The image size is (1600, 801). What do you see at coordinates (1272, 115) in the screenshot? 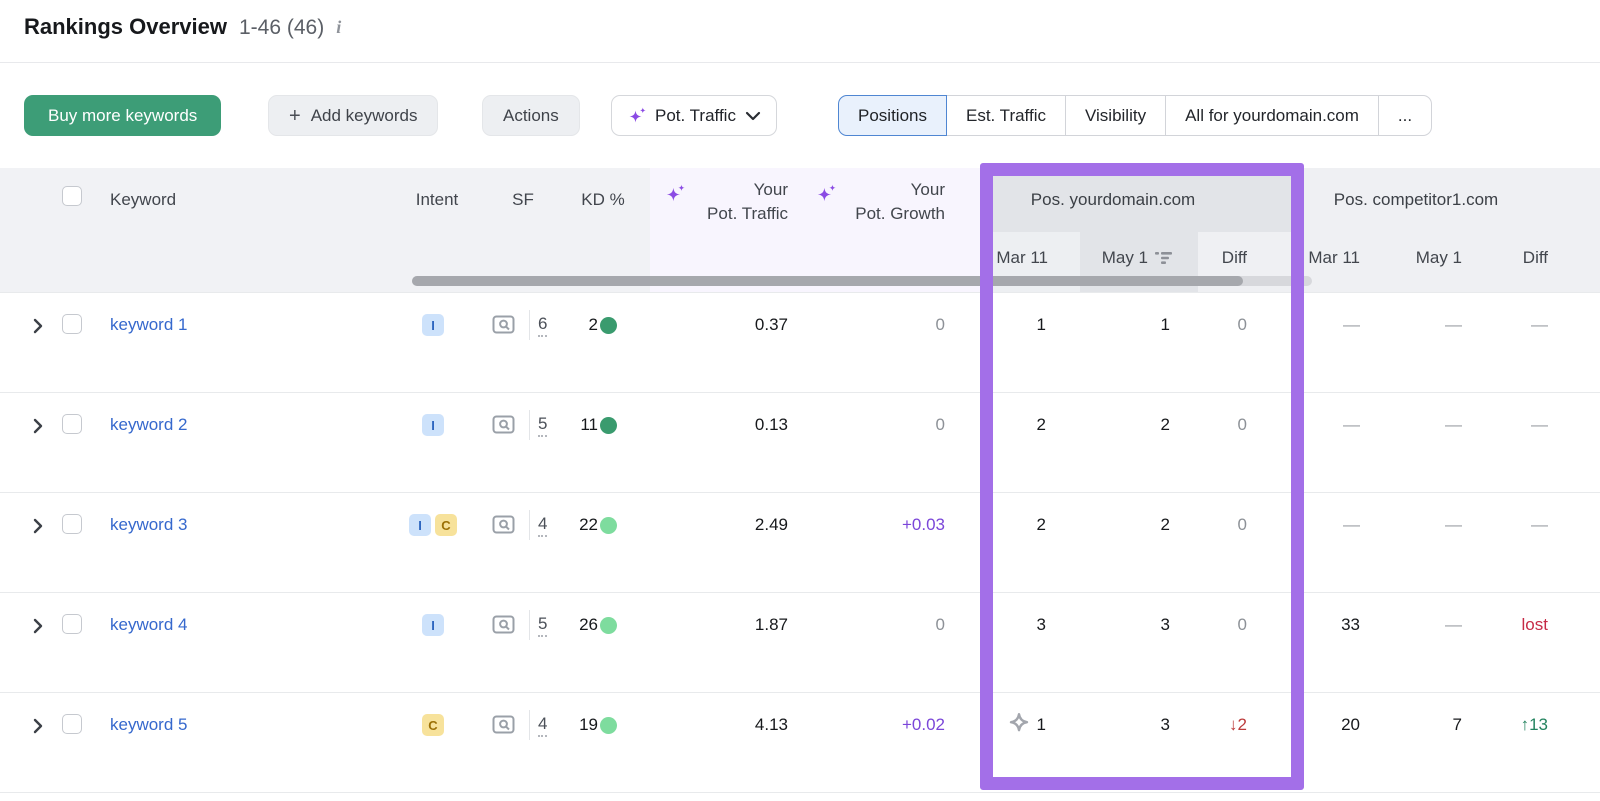
I see `tab-all-for-yourdomain: All for yourdomain.com` at bounding box center [1272, 115].